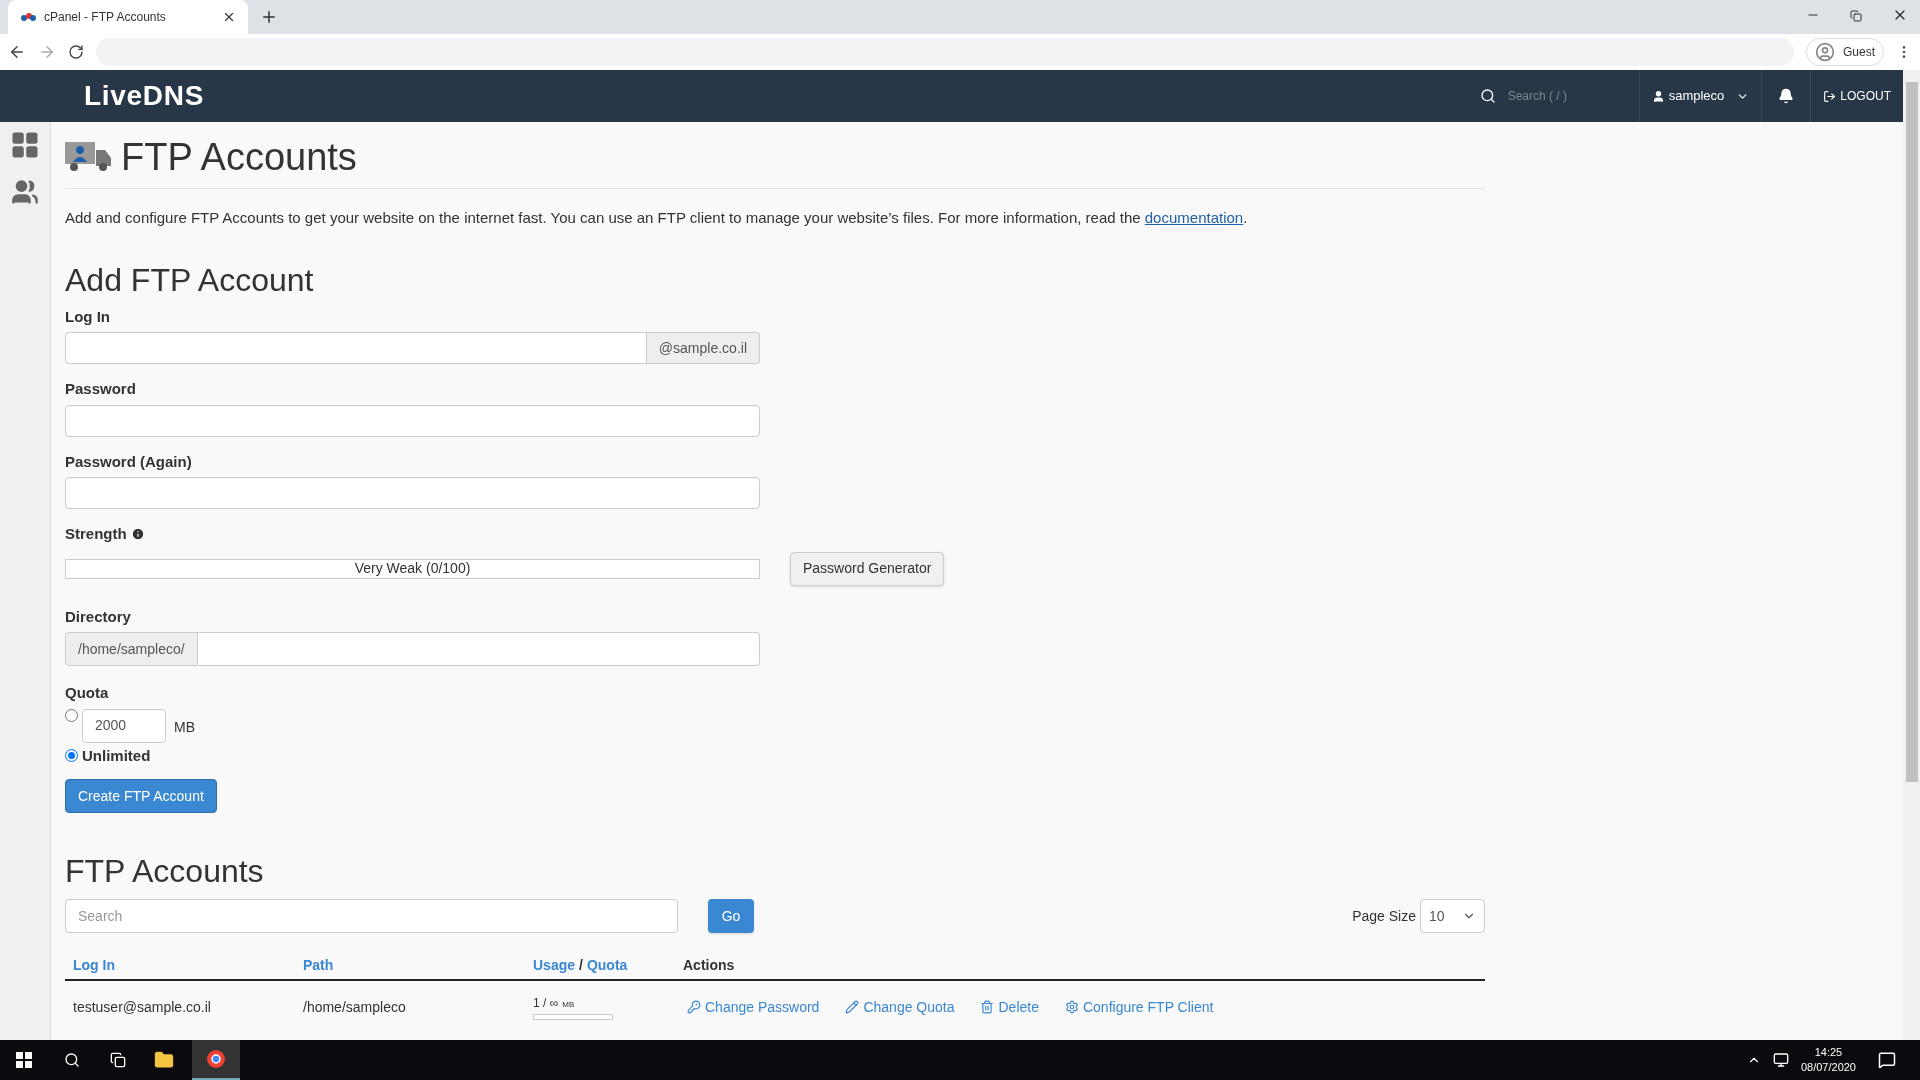  Describe the element at coordinates (269, 17) in the screenshot. I see `new-tab-icon` at that location.